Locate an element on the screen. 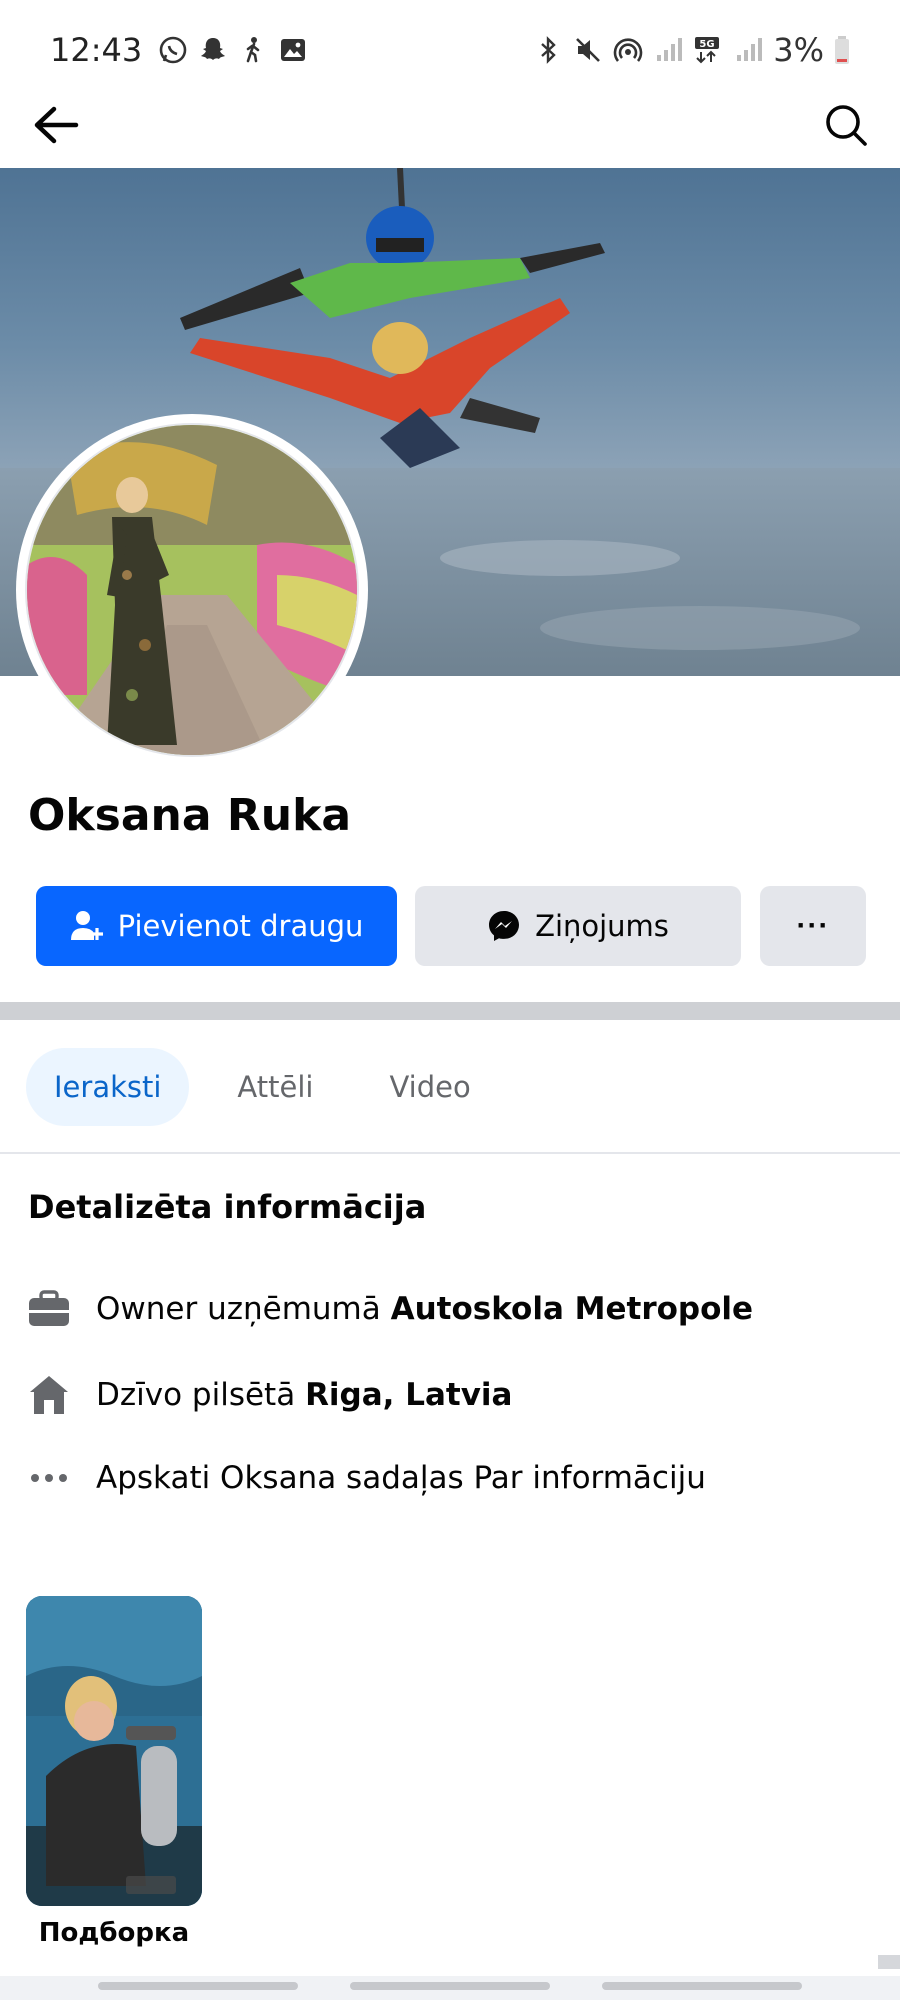  ellipsis-icon is located at coordinates (49, 1478).